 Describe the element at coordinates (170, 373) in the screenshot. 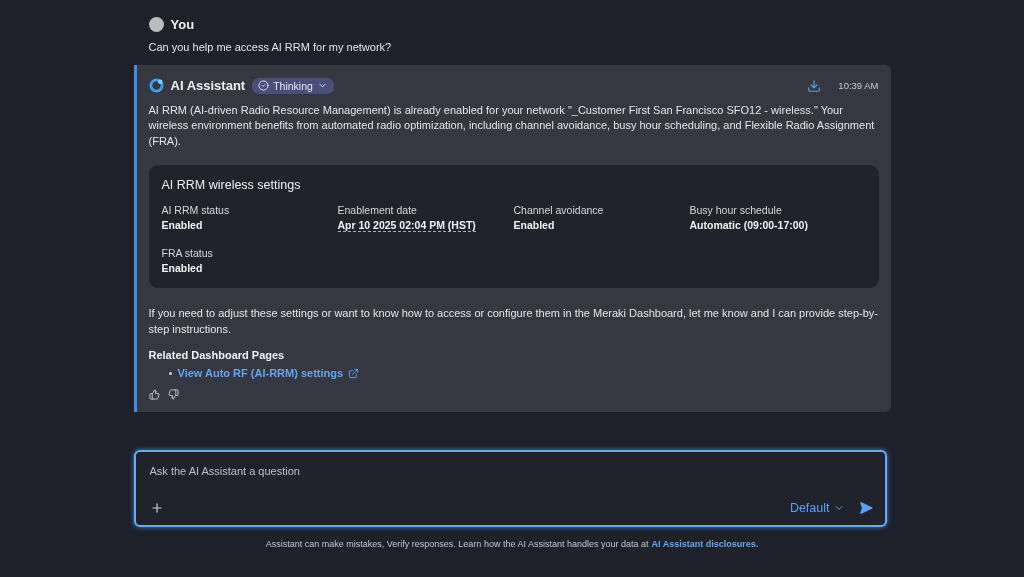

I see `bullet-icon` at that location.